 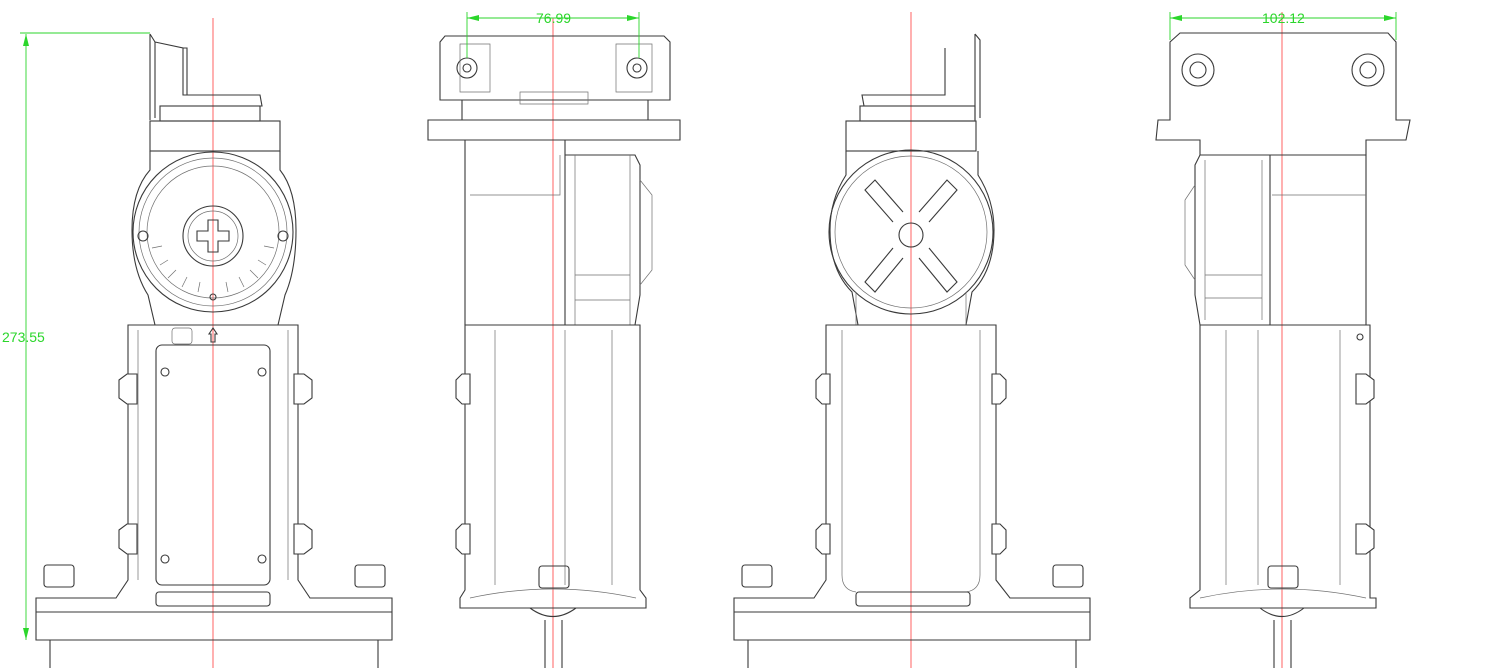 I want to click on side-right-top-plate, so click(x=555, y=68).